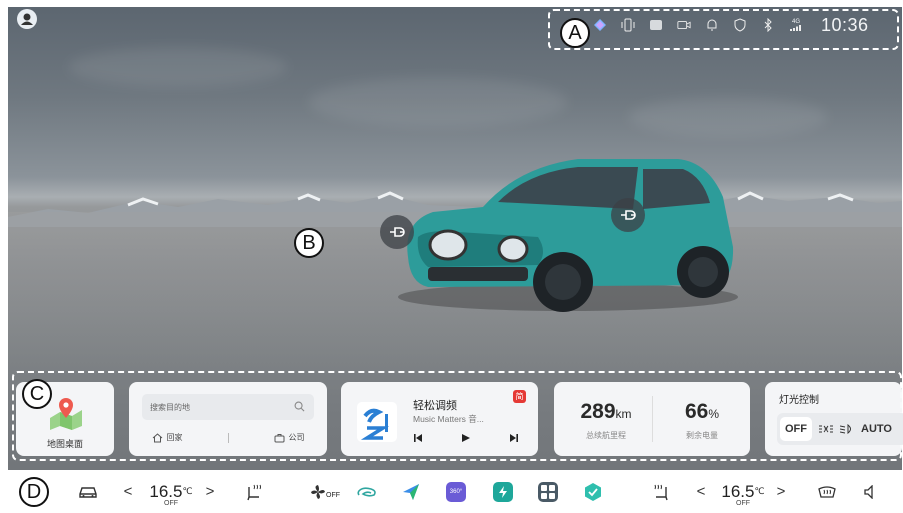  What do you see at coordinates (210, 491) in the screenshot?
I see `left-temp-increase: >` at bounding box center [210, 491].